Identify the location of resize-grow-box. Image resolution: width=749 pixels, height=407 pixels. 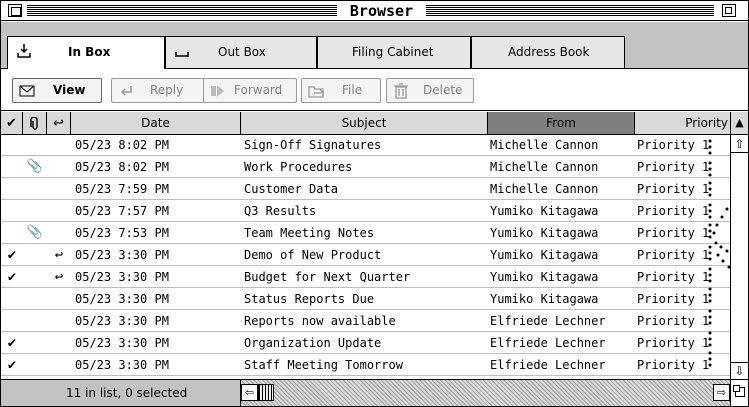
(739, 393).